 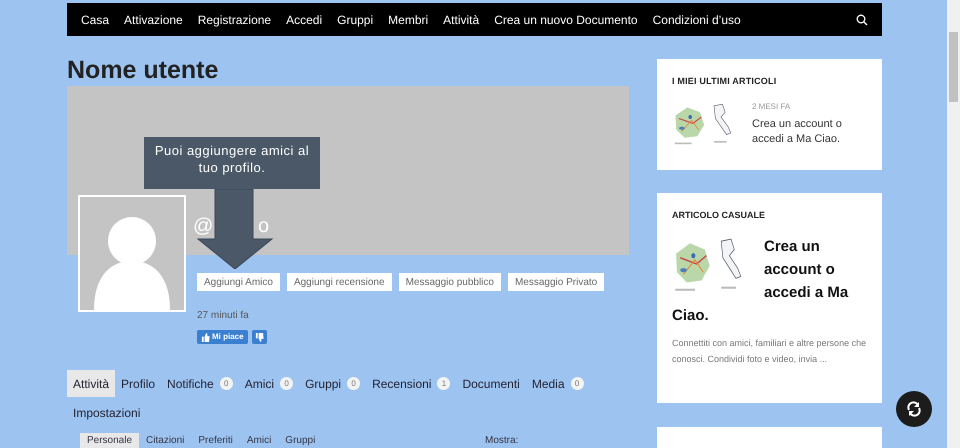 What do you see at coordinates (138, 383) in the screenshot?
I see `tab: Profilo` at bounding box center [138, 383].